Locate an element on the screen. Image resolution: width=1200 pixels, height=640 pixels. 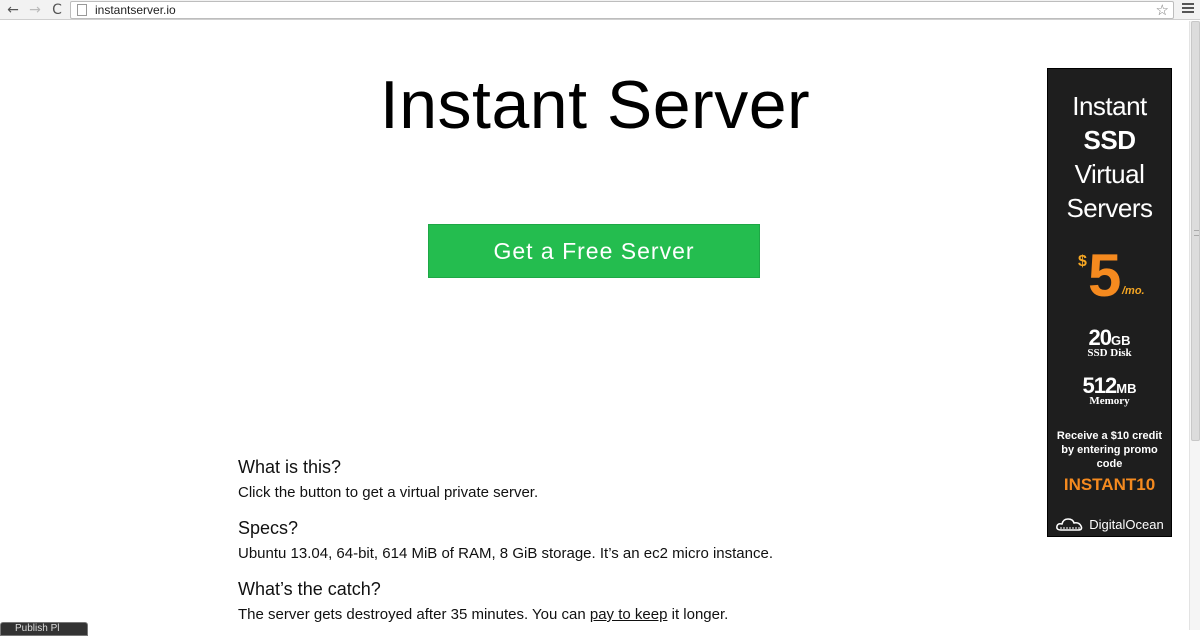
ad-headline-line3: Virtual is located at coordinates (1109, 174).